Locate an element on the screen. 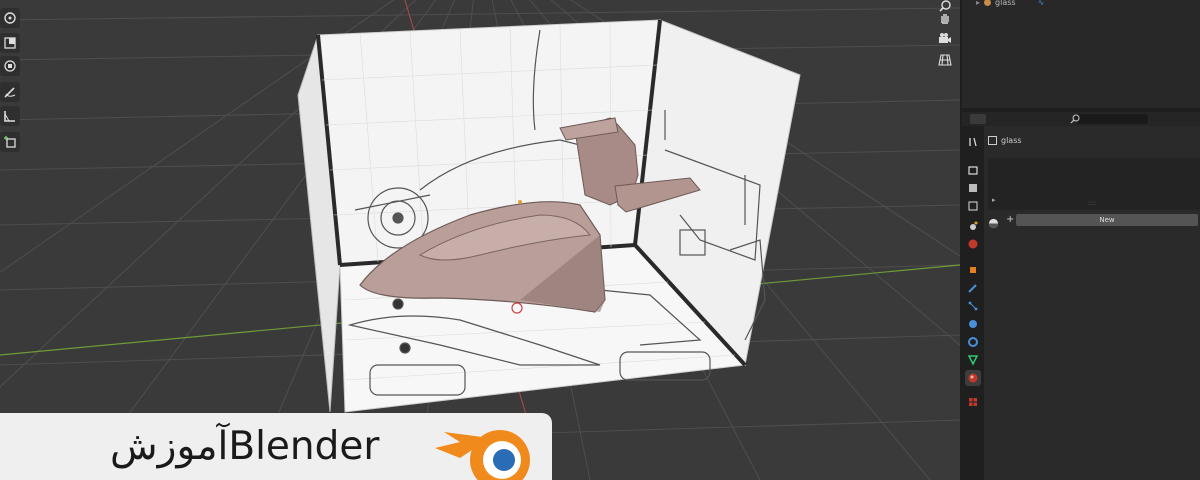 Image resolution: width=1200 pixels, height=480 pixels. rotate-icon is located at coordinates (10, 18).